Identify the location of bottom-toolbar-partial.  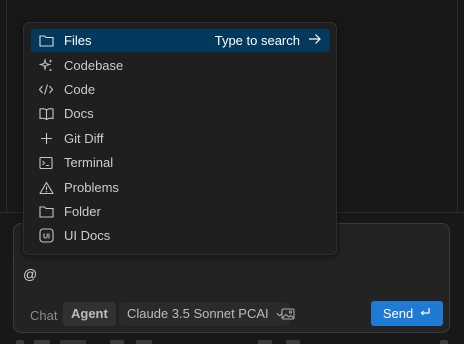
(232, 341).